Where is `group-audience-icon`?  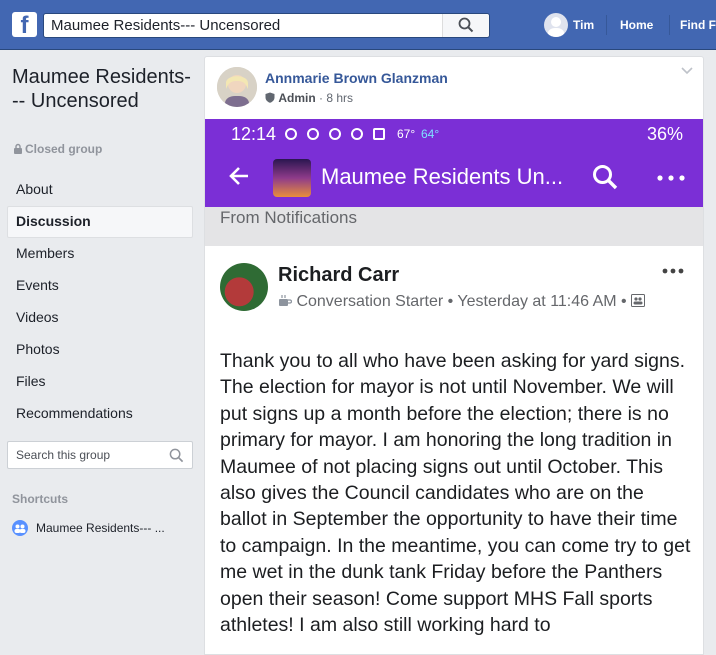
group-audience-icon is located at coordinates (638, 300).